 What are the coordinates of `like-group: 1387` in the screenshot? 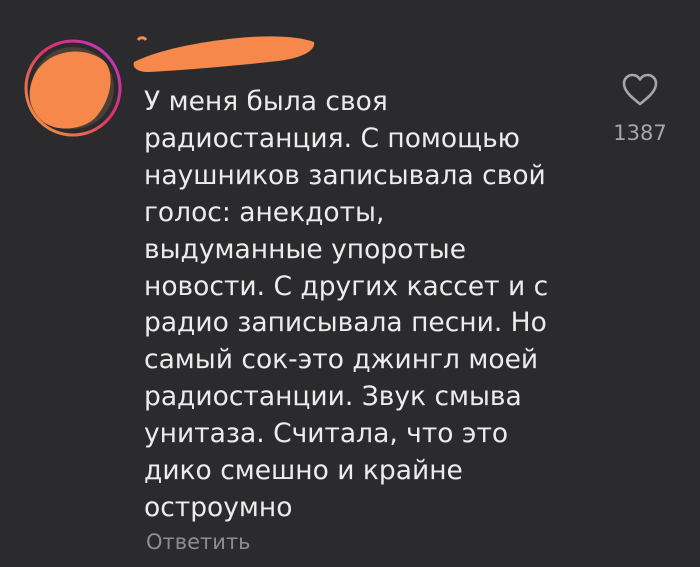 It's located at (640, 109).